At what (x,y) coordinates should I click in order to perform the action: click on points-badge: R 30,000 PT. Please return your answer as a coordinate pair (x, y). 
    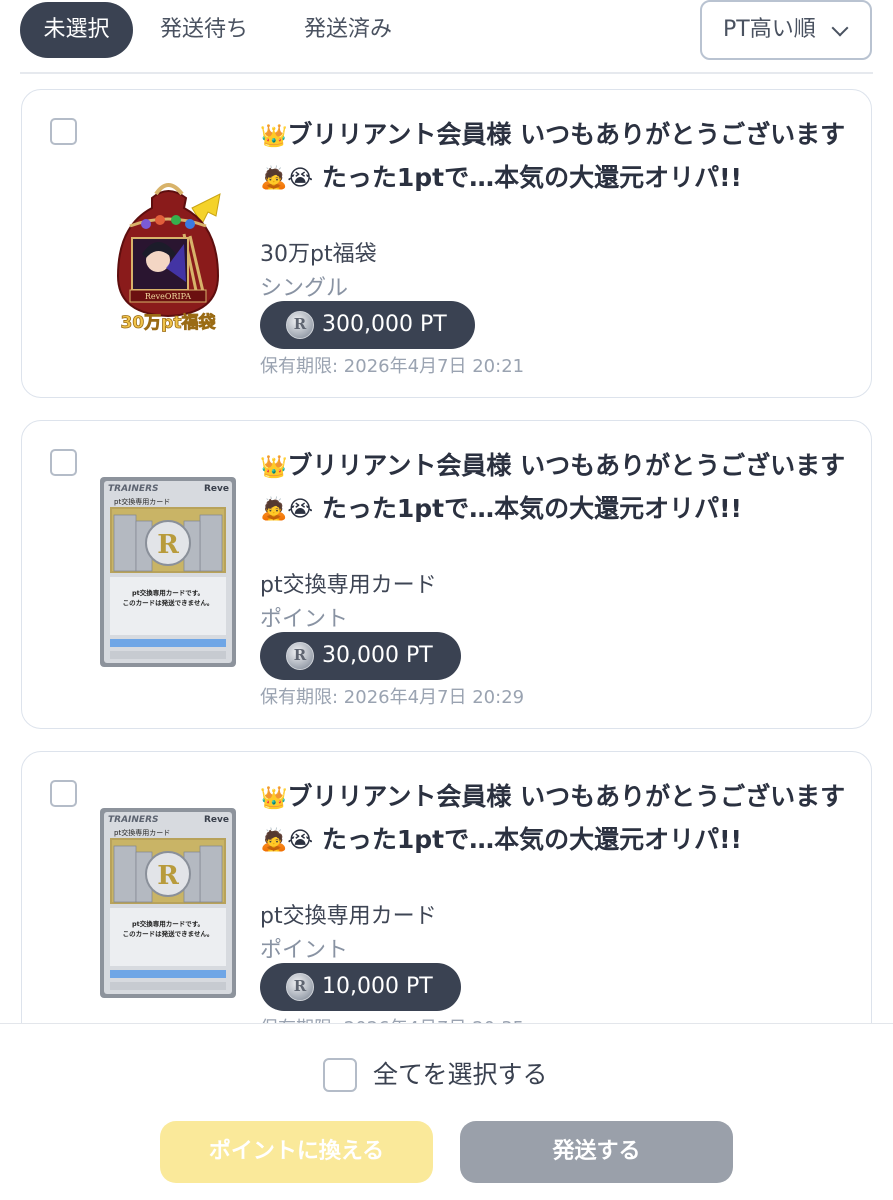
    Looking at the image, I should click on (360, 656).